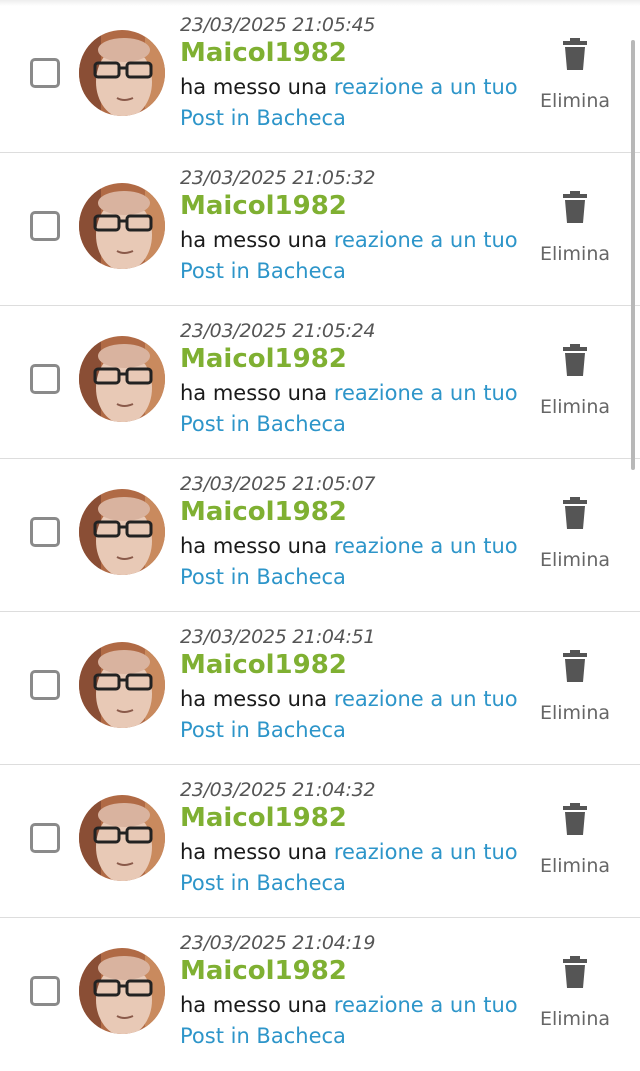 The width and height of the screenshot is (640, 1071). Describe the element at coordinates (278, 25) in the screenshot. I see `notification-timestamp: 23/03/2025 21:05:45` at that location.